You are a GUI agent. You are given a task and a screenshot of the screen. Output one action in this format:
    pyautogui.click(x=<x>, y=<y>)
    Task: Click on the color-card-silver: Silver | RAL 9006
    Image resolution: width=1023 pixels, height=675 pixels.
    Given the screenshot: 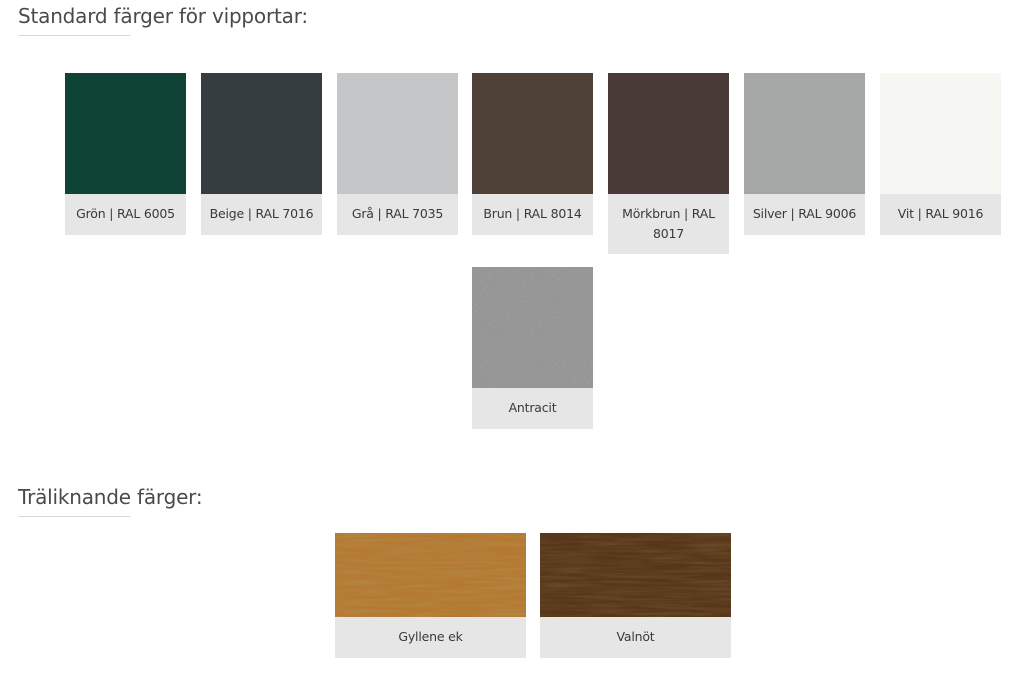 What is the action you would take?
    pyautogui.click(x=804, y=154)
    